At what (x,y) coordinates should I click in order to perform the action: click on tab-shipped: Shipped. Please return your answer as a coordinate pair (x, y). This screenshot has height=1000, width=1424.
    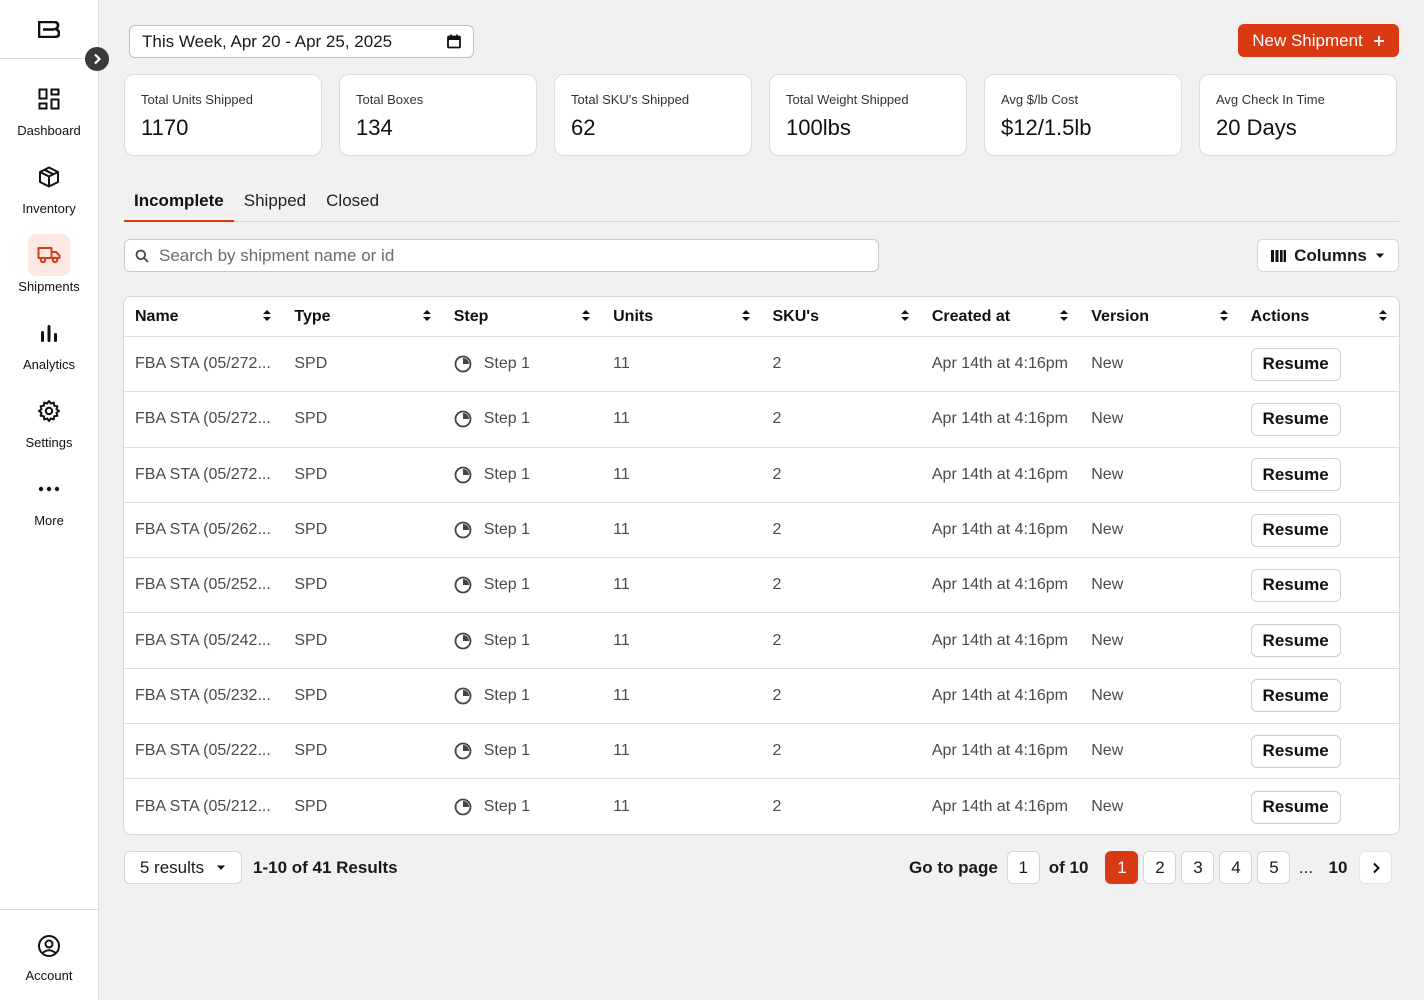
    Looking at the image, I should click on (275, 205).